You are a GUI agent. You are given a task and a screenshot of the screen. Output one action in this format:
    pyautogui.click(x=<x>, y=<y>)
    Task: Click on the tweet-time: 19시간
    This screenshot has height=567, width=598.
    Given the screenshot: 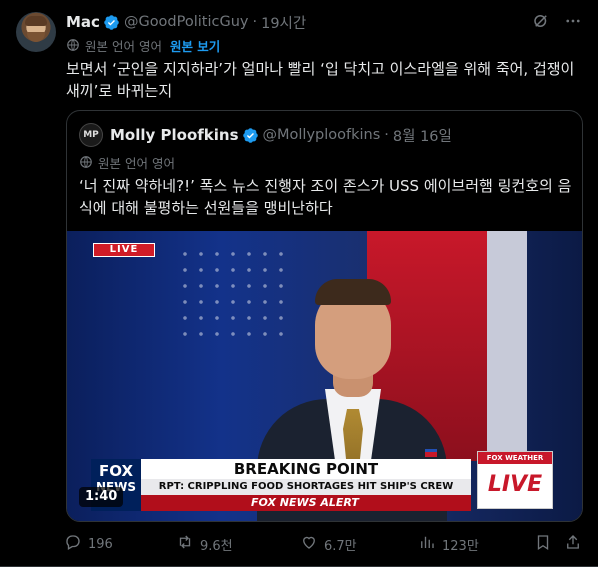 What is the action you would take?
    pyautogui.click(x=283, y=22)
    